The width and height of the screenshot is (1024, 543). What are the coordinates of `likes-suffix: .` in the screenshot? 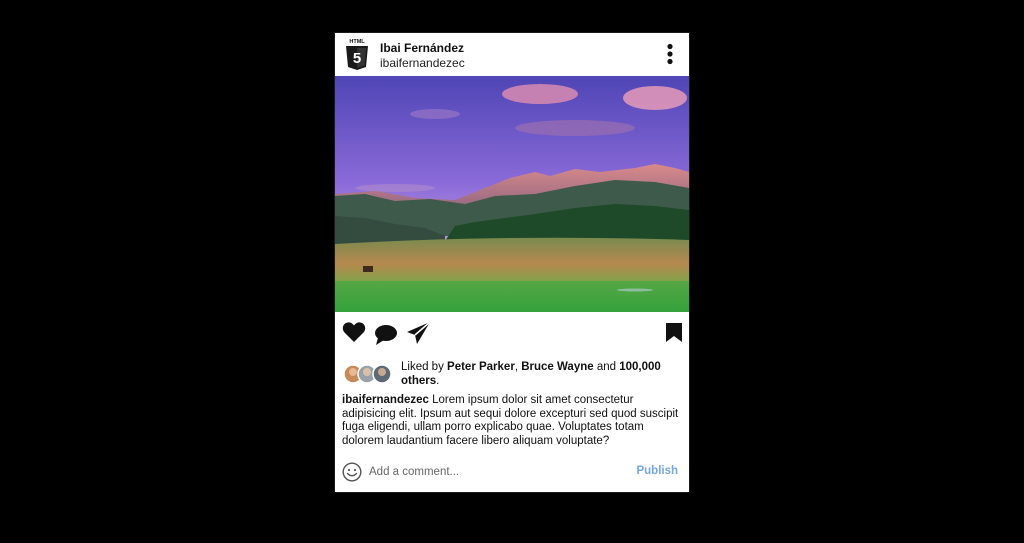 It's located at (438, 381).